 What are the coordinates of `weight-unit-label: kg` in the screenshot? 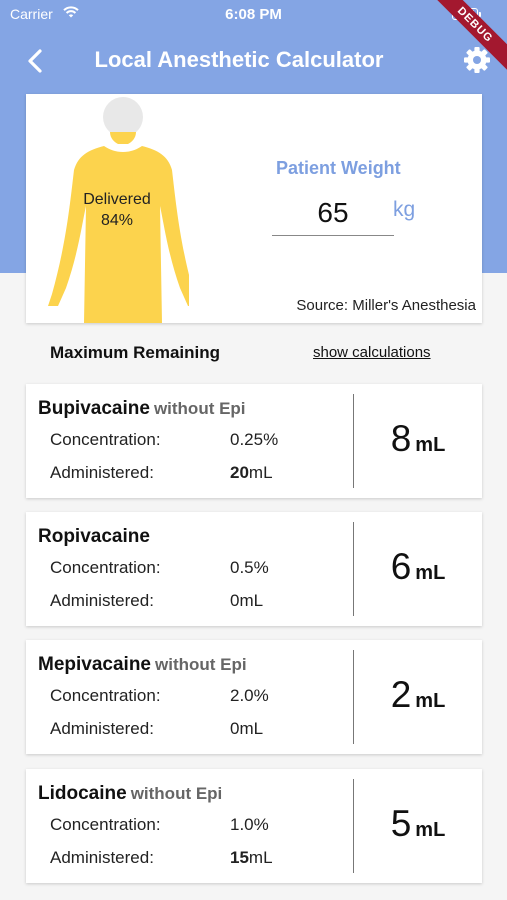 It's located at (404, 209).